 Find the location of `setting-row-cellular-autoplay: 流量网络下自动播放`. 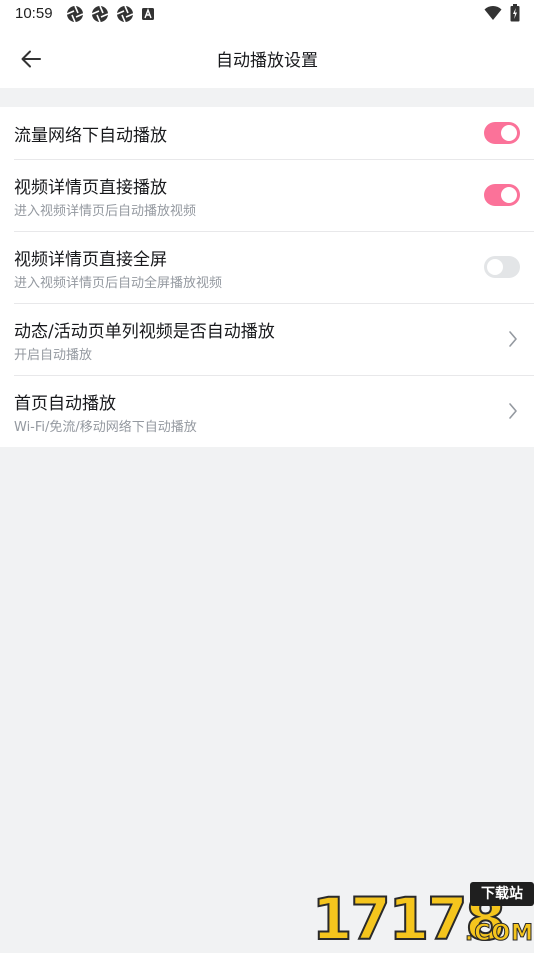

setting-row-cellular-autoplay: 流量网络下自动播放 is located at coordinates (267, 133).